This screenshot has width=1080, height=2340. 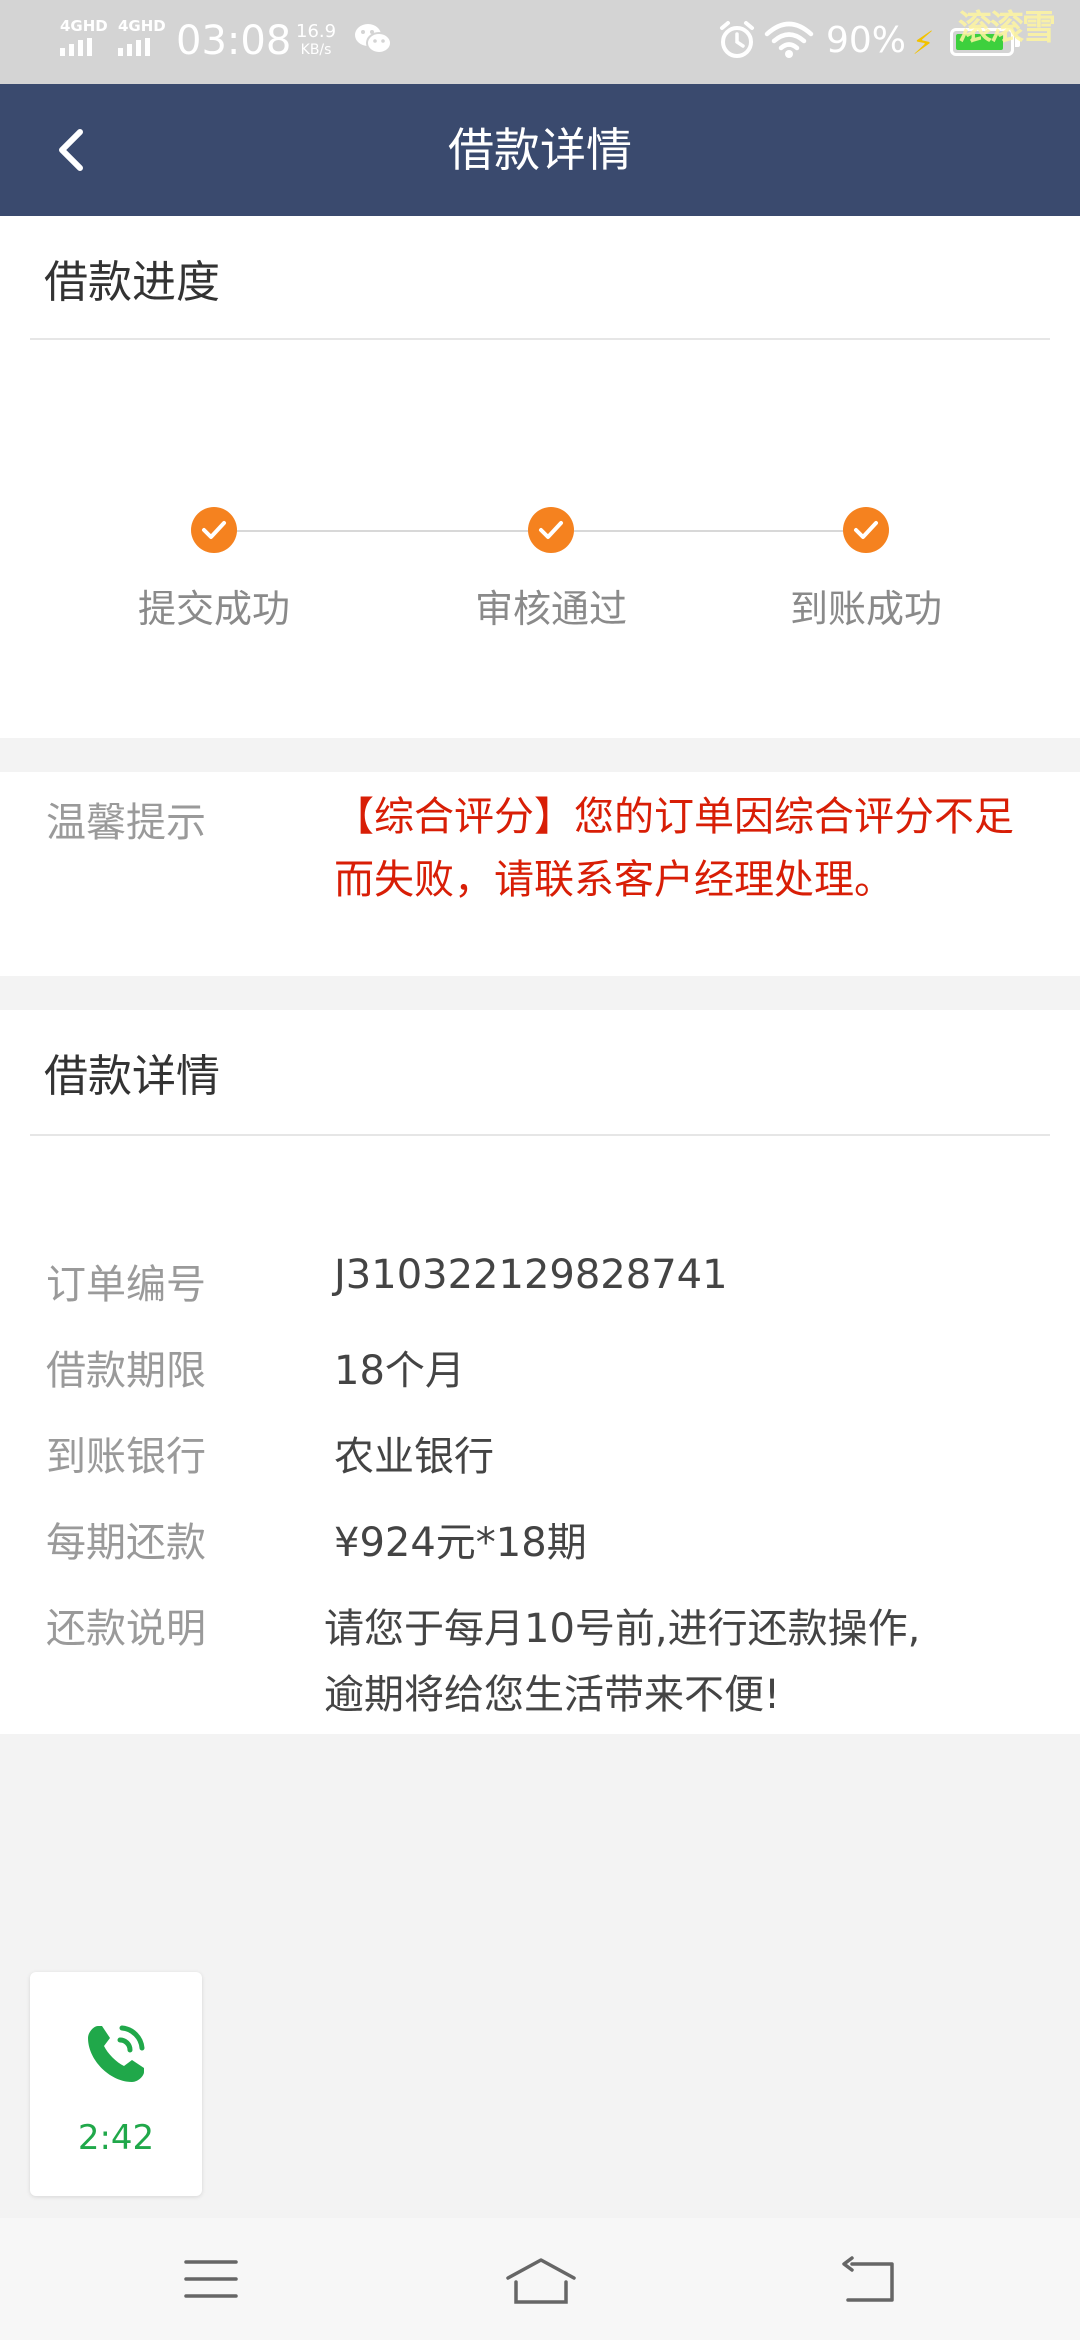 What do you see at coordinates (541, 2283) in the screenshot?
I see `home-icon` at bounding box center [541, 2283].